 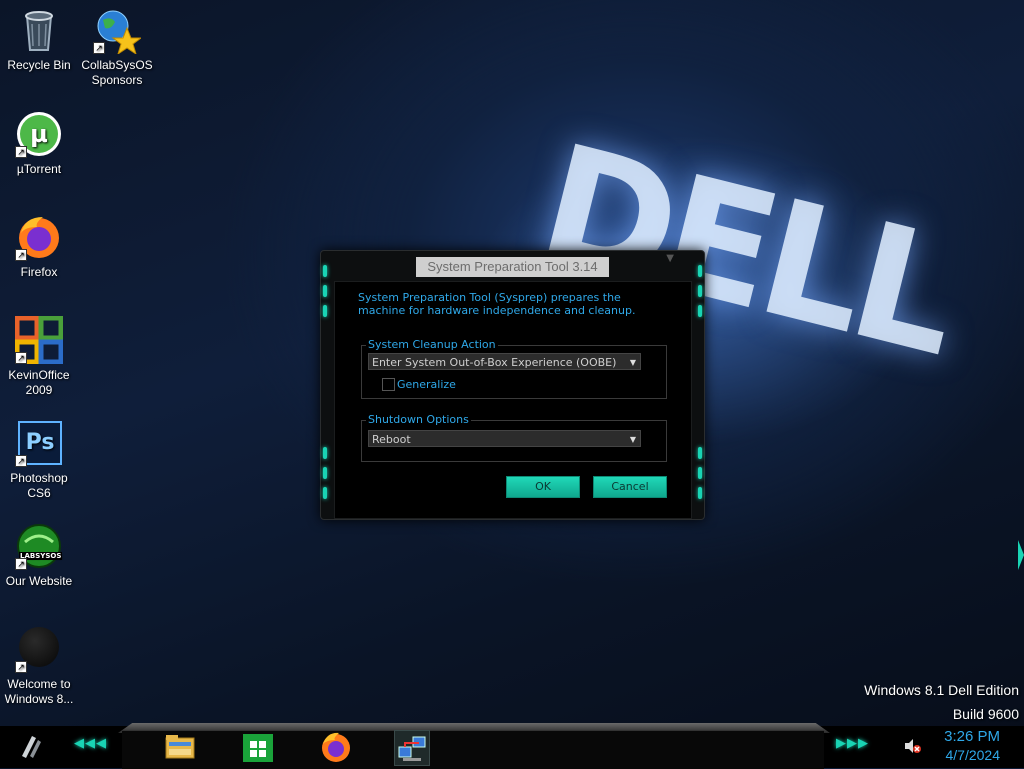 What do you see at coordinates (39, 169) in the screenshot?
I see `desktop-icon-label: µTorrent` at bounding box center [39, 169].